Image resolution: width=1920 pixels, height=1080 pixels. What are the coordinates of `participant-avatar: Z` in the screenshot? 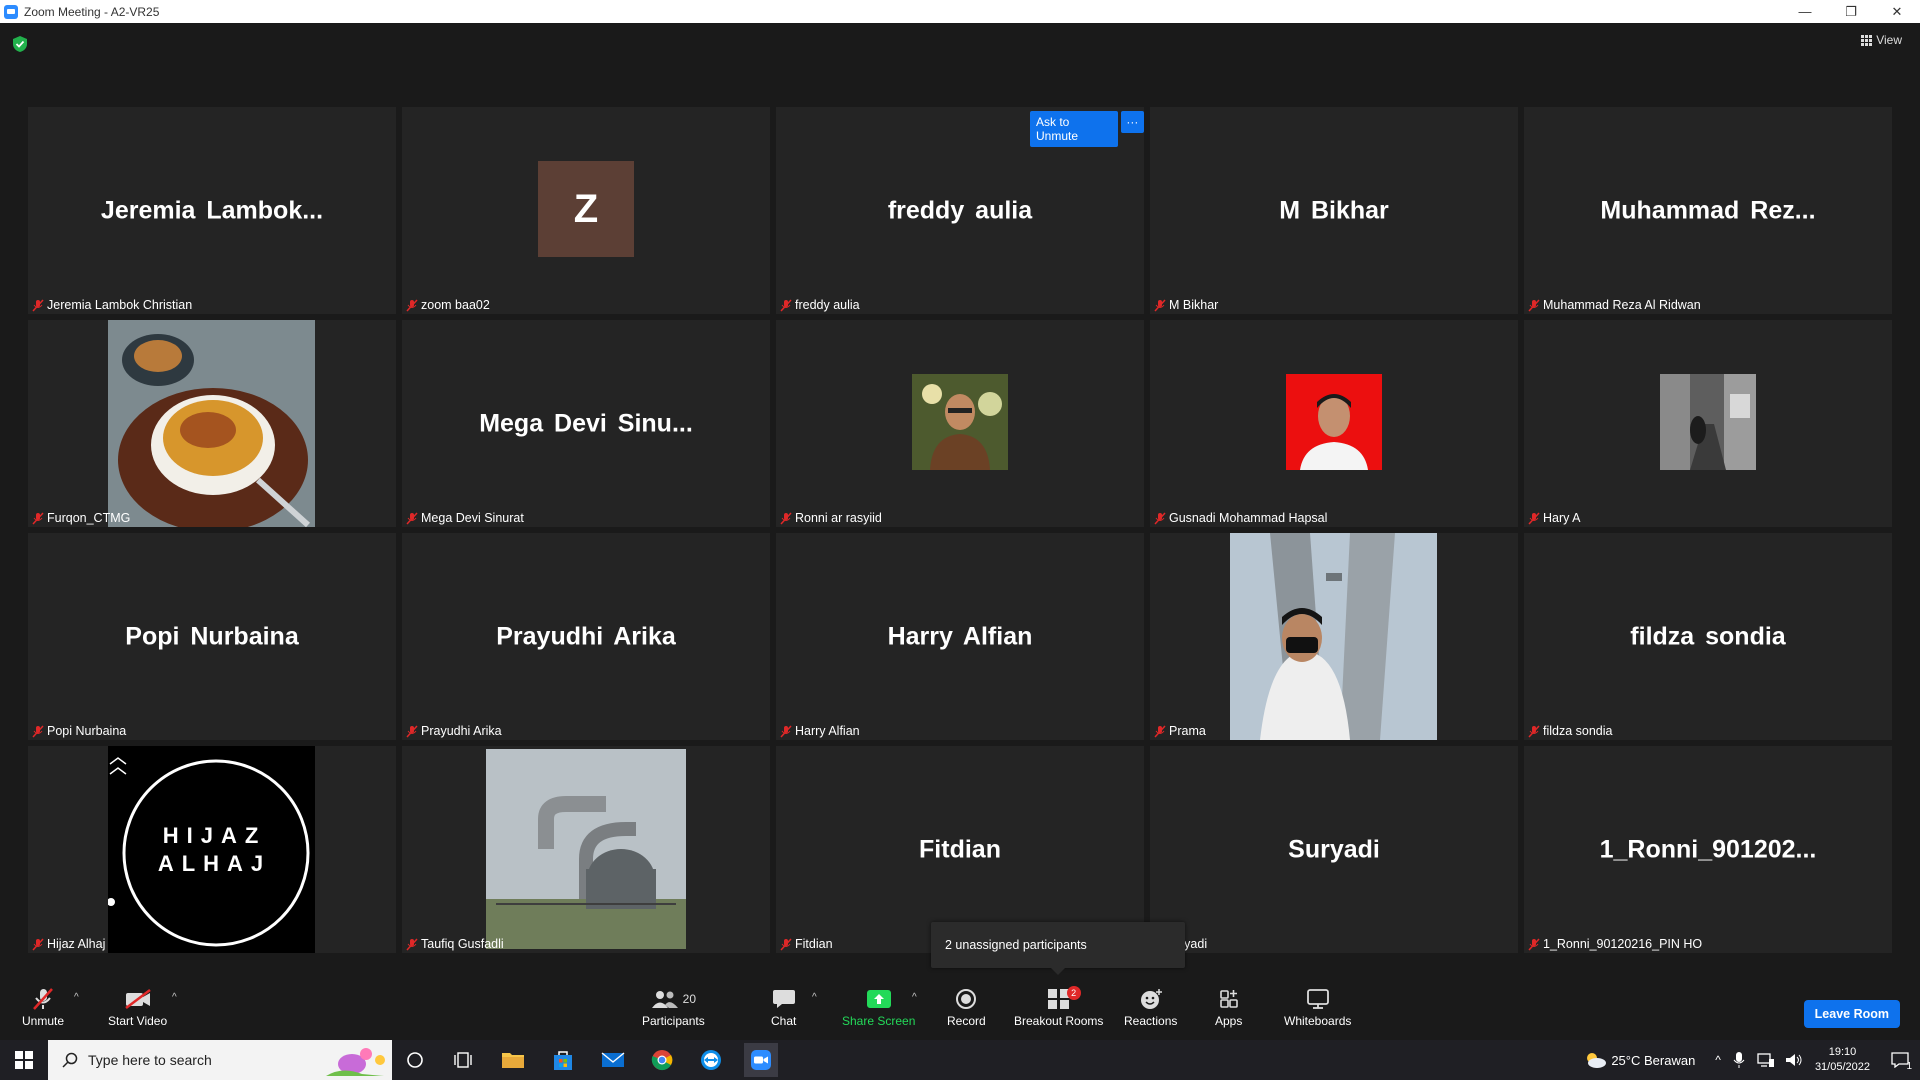 It's located at (586, 209).